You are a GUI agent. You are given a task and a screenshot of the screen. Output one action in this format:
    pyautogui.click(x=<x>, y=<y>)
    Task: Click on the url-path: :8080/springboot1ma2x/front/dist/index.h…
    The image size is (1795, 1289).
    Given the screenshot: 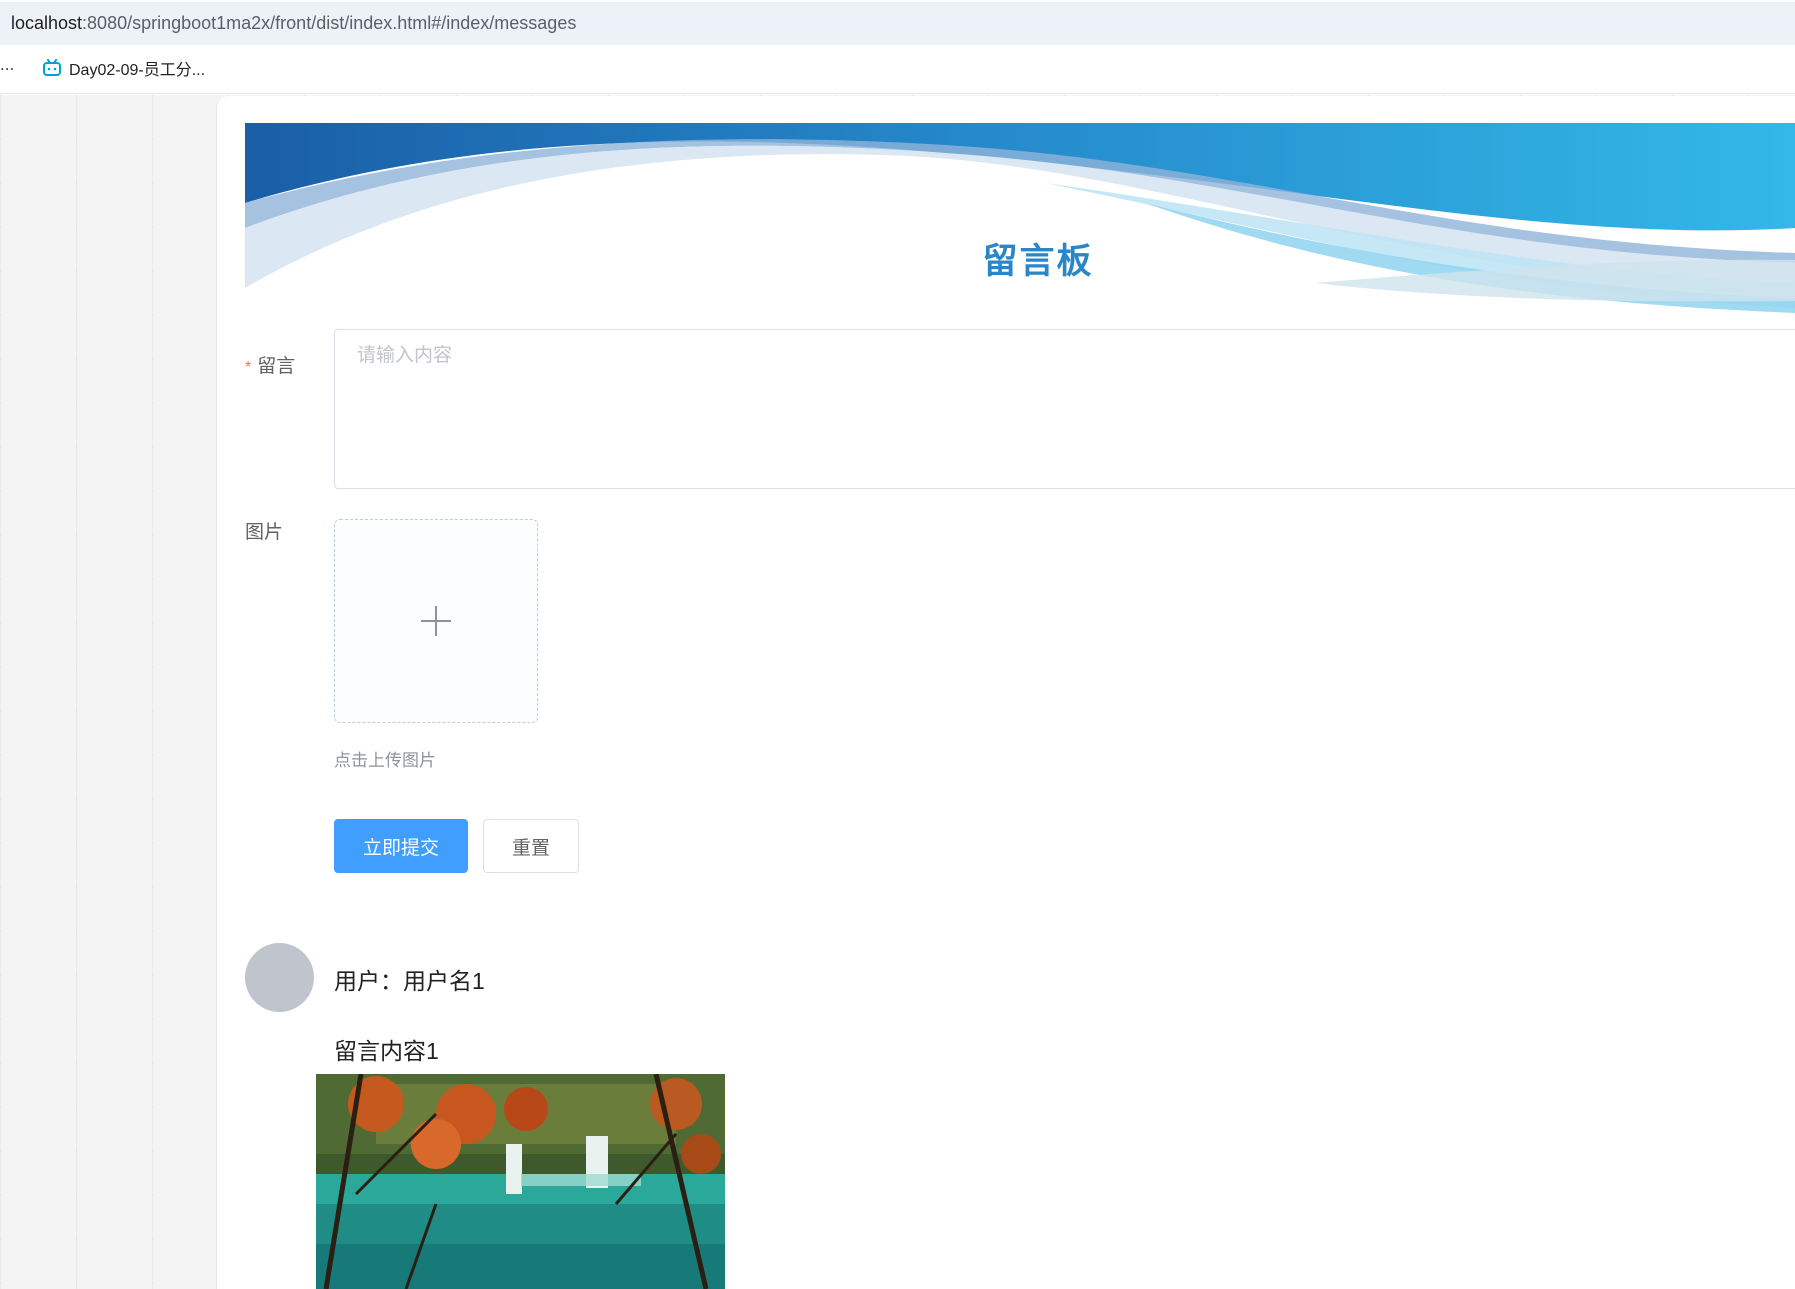 What is the action you would take?
    pyautogui.click(x=329, y=23)
    